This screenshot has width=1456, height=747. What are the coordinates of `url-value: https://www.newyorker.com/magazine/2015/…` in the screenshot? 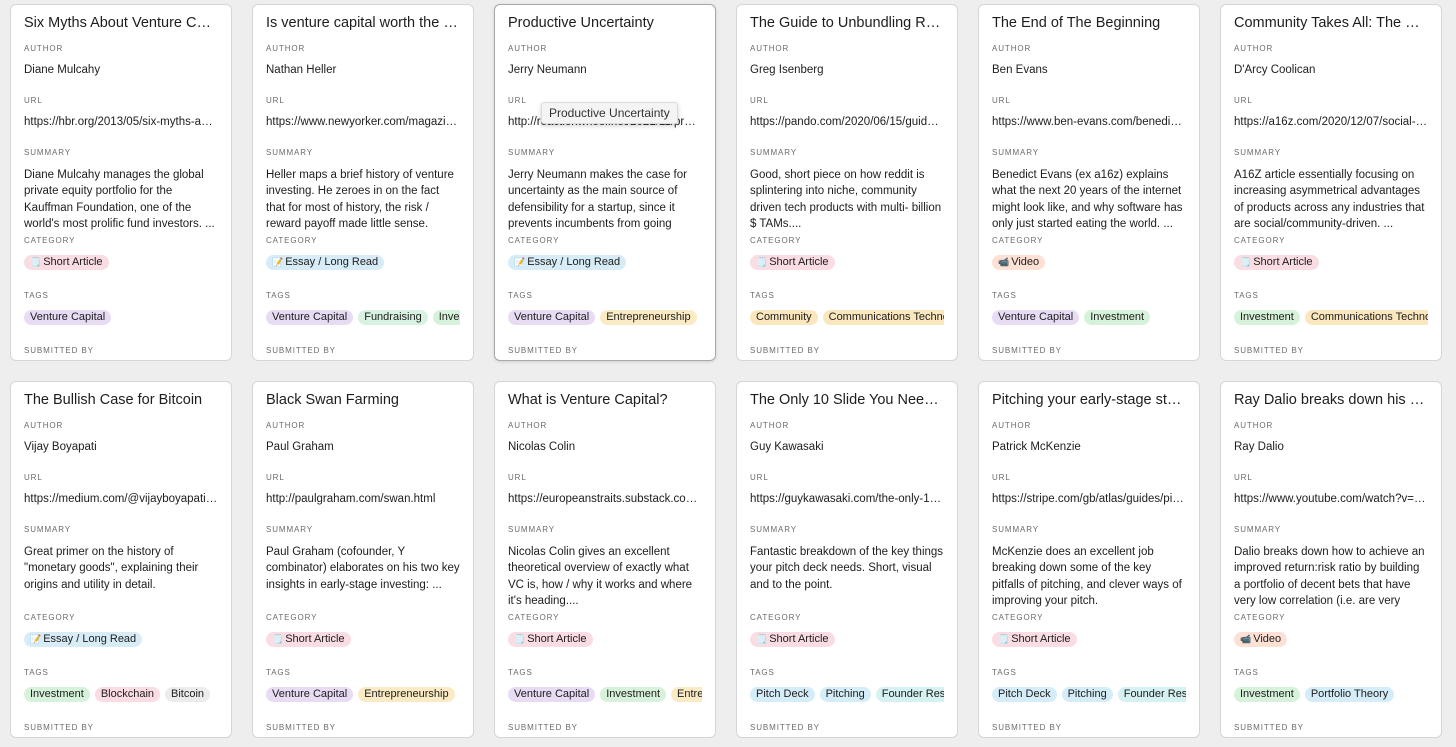 It's located at (363, 122).